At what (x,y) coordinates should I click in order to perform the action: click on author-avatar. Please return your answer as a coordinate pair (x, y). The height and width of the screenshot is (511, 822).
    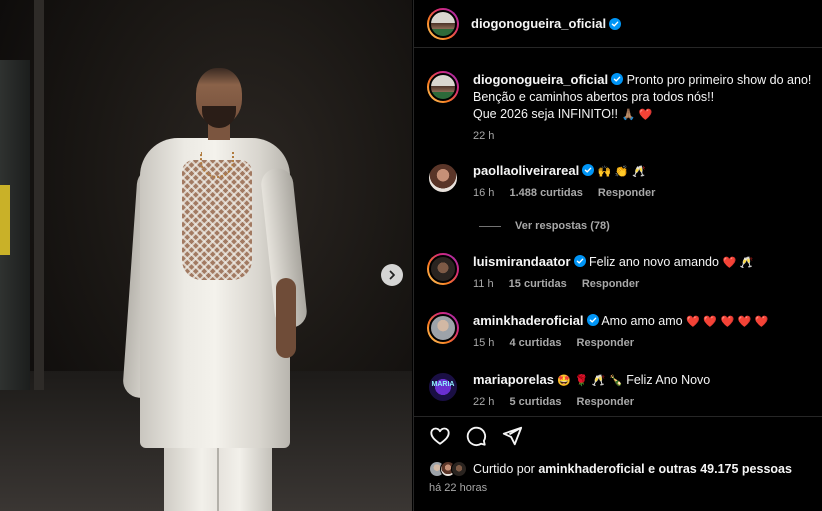
    Looking at the image, I should click on (443, 23).